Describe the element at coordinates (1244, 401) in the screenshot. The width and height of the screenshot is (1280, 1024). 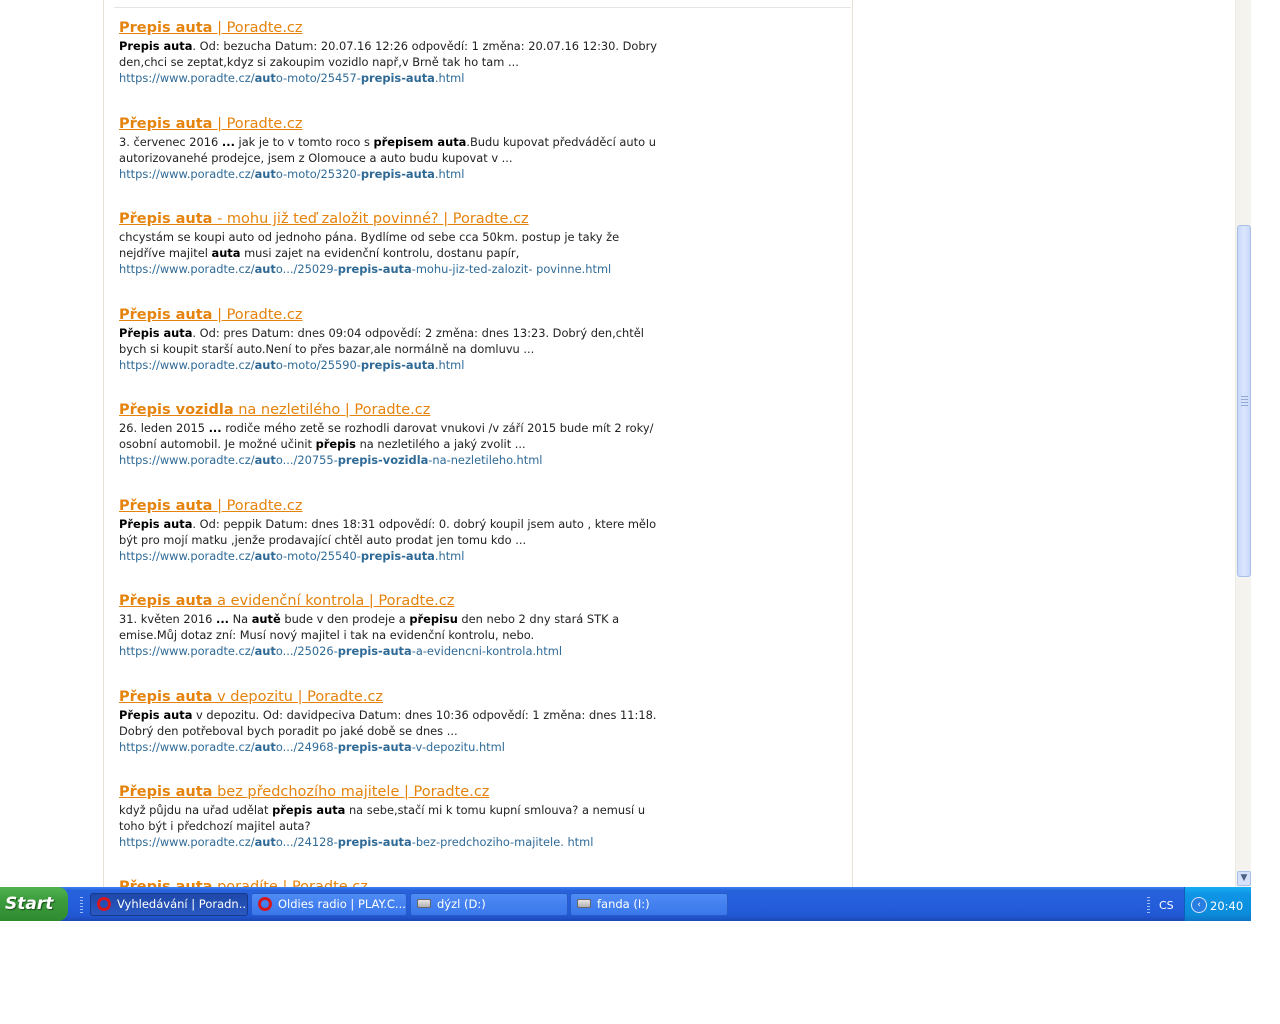
I see `scrollbar-thumb` at that location.